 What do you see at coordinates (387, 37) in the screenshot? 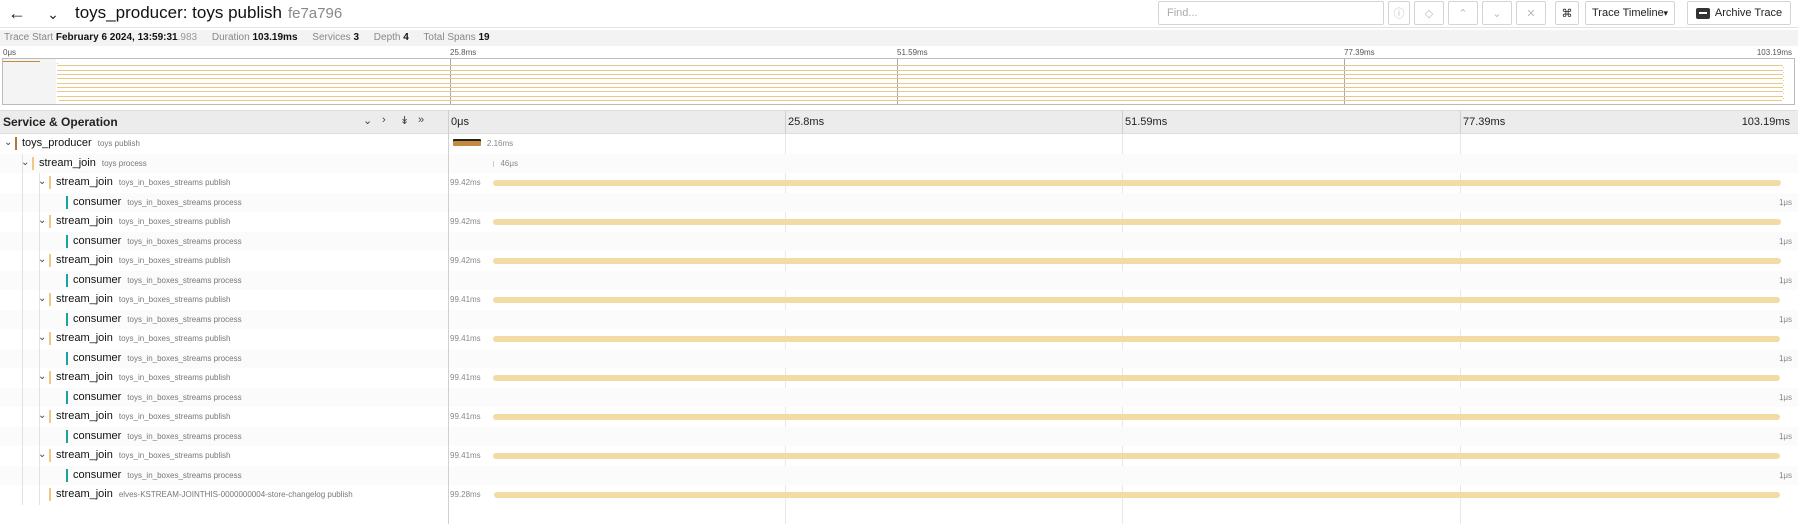
I see `depth-label: Depth` at bounding box center [387, 37].